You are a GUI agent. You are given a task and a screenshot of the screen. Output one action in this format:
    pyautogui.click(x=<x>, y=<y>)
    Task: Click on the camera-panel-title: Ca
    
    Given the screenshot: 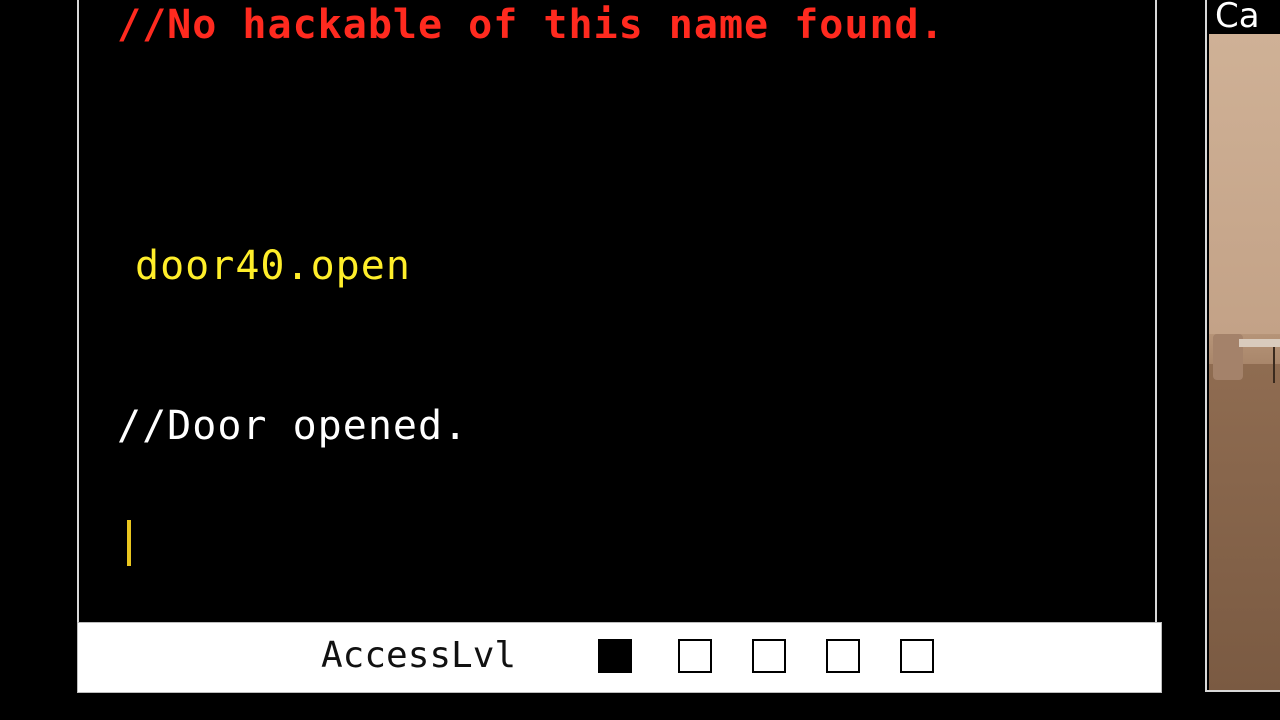 What is the action you would take?
    pyautogui.click(x=1237, y=18)
    